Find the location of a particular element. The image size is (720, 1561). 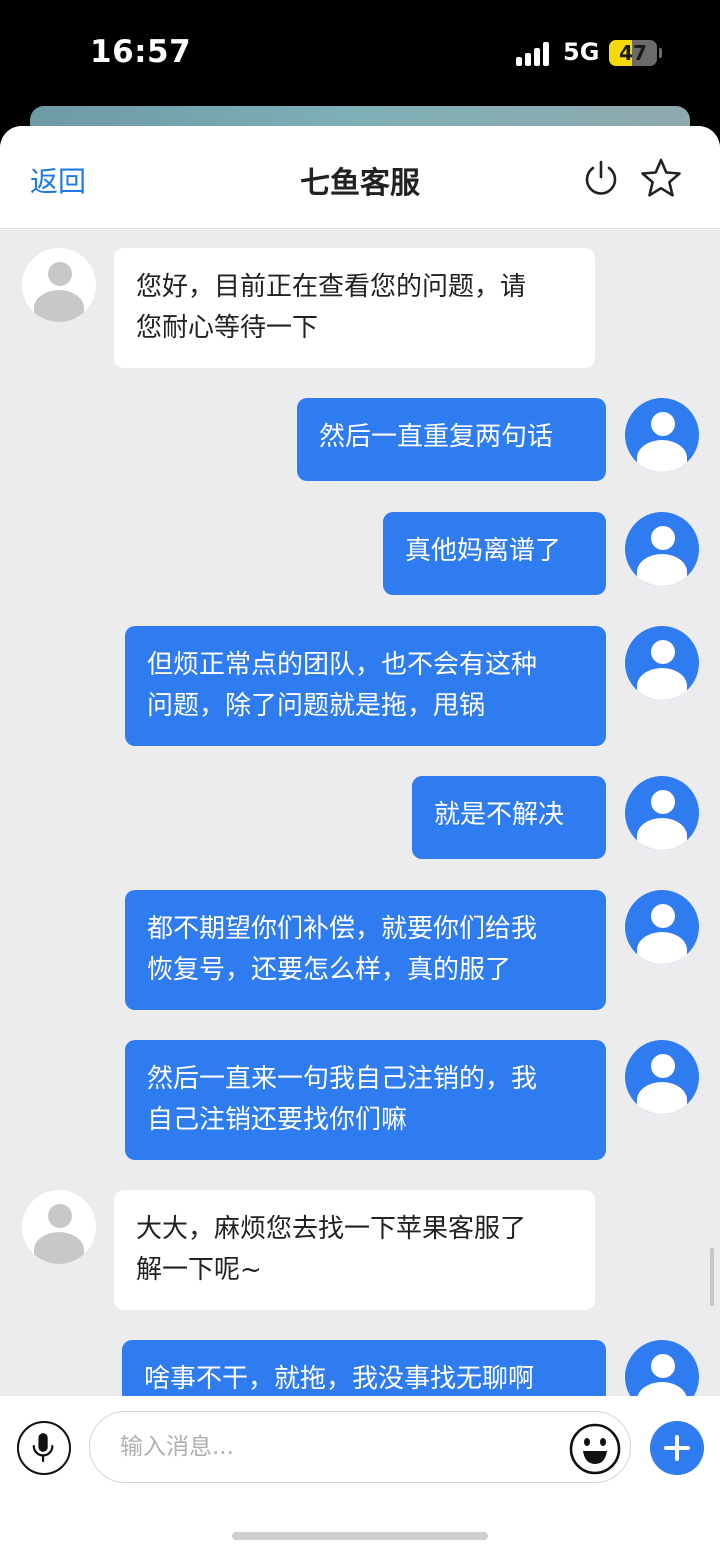

battery-icon: 47 is located at coordinates (633, 53).